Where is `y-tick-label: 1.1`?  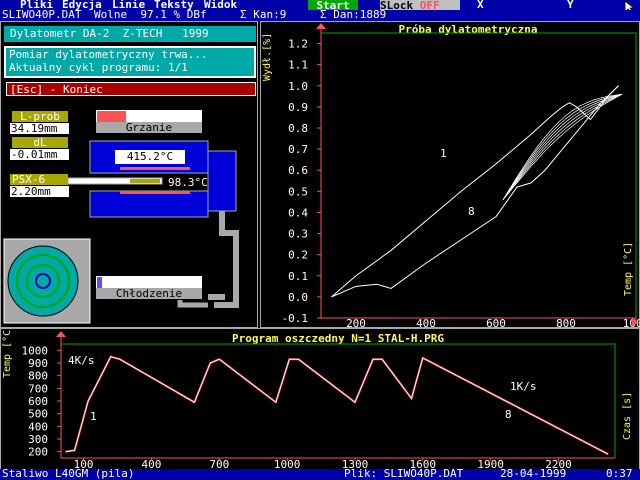
y-tick-label: 1.1 is located at coordinates (298, 65).